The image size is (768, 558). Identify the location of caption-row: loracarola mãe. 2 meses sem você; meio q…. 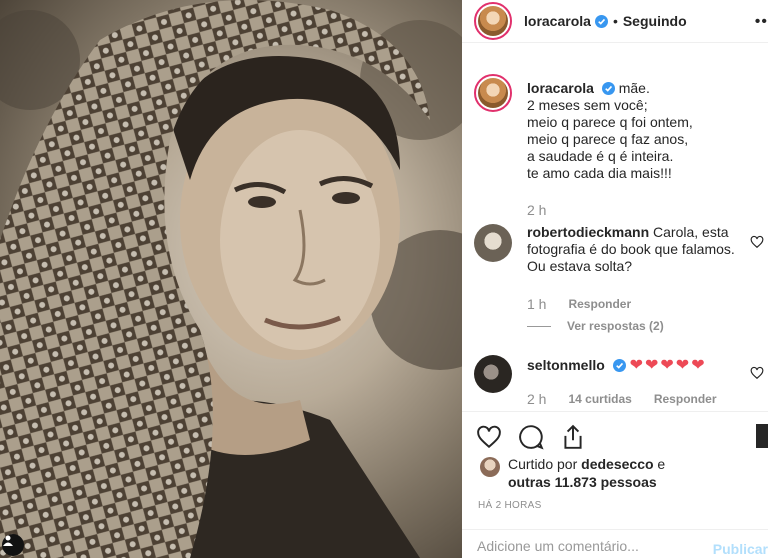
(583, 128).